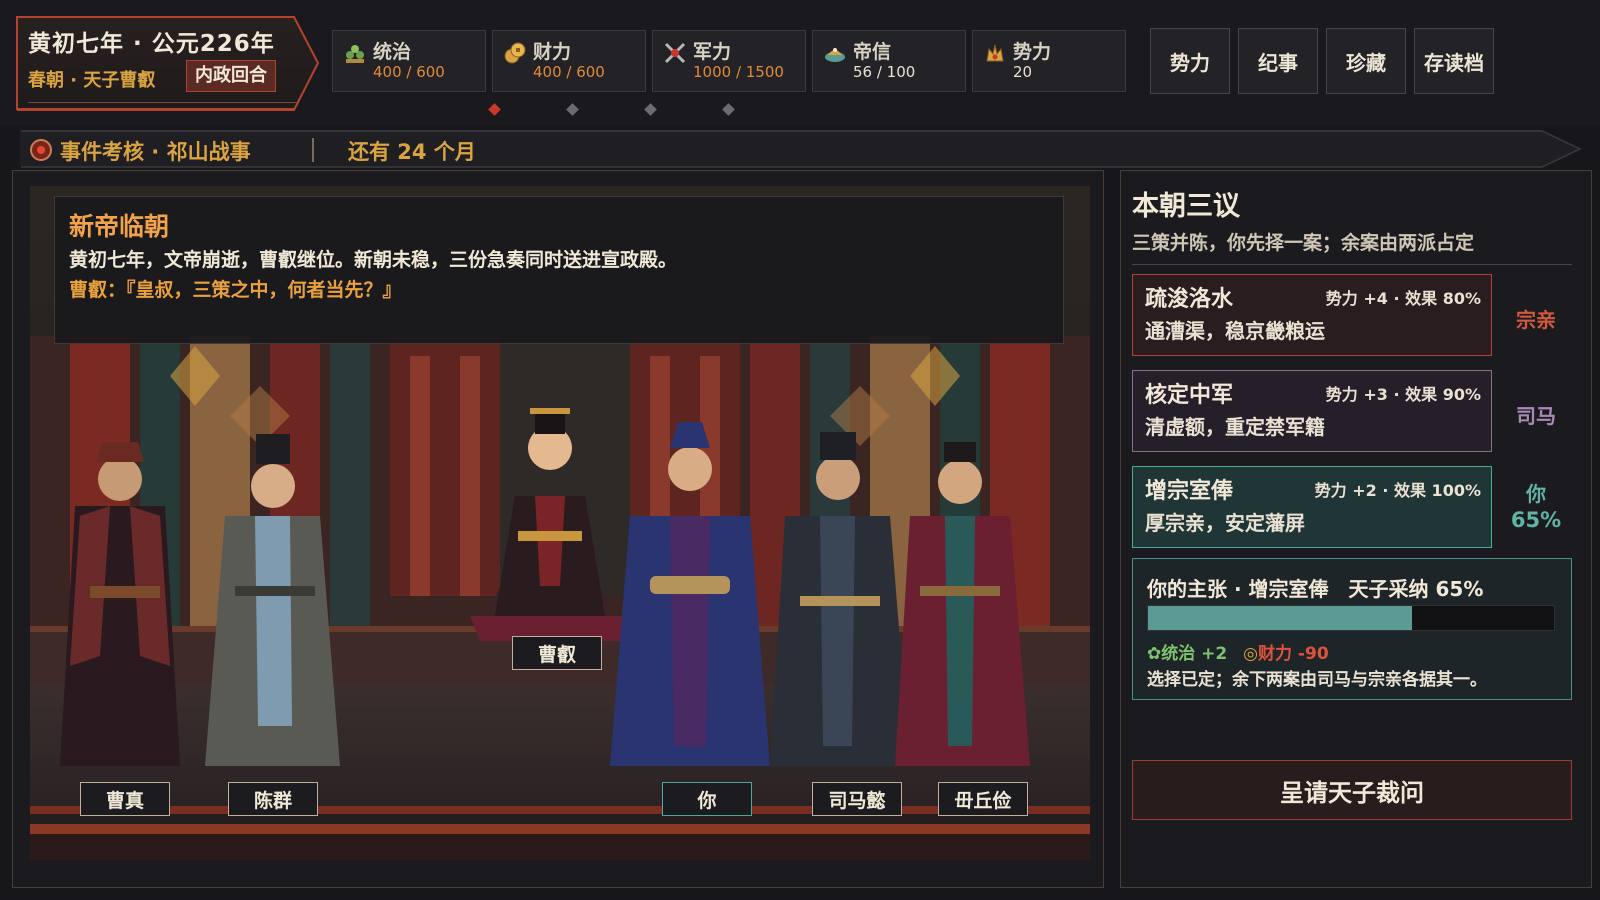 The width and height of the screenshot is (1600, 900). What do you see at coordinates (1397, 490) in the screenshot?
I see `option-stats: 势力 +2 · 效果 100%` at bounding box center [1397, 490].